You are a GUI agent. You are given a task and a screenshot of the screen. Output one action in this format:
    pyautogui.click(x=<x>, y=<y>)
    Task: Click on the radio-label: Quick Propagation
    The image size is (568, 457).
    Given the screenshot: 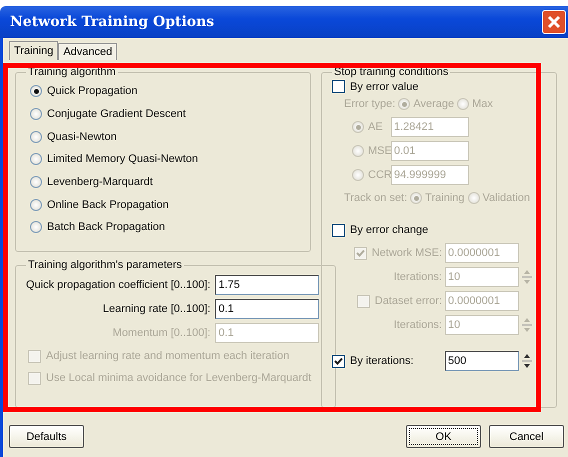 What is the action you would take?
    pyautogui.click(x=92, y=91)
    